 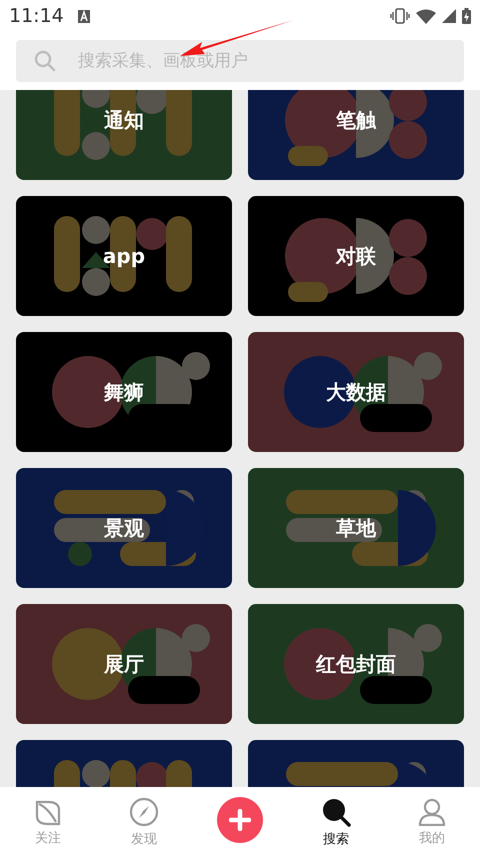 I want to click on notification-icon, so click(x=84, y=16).